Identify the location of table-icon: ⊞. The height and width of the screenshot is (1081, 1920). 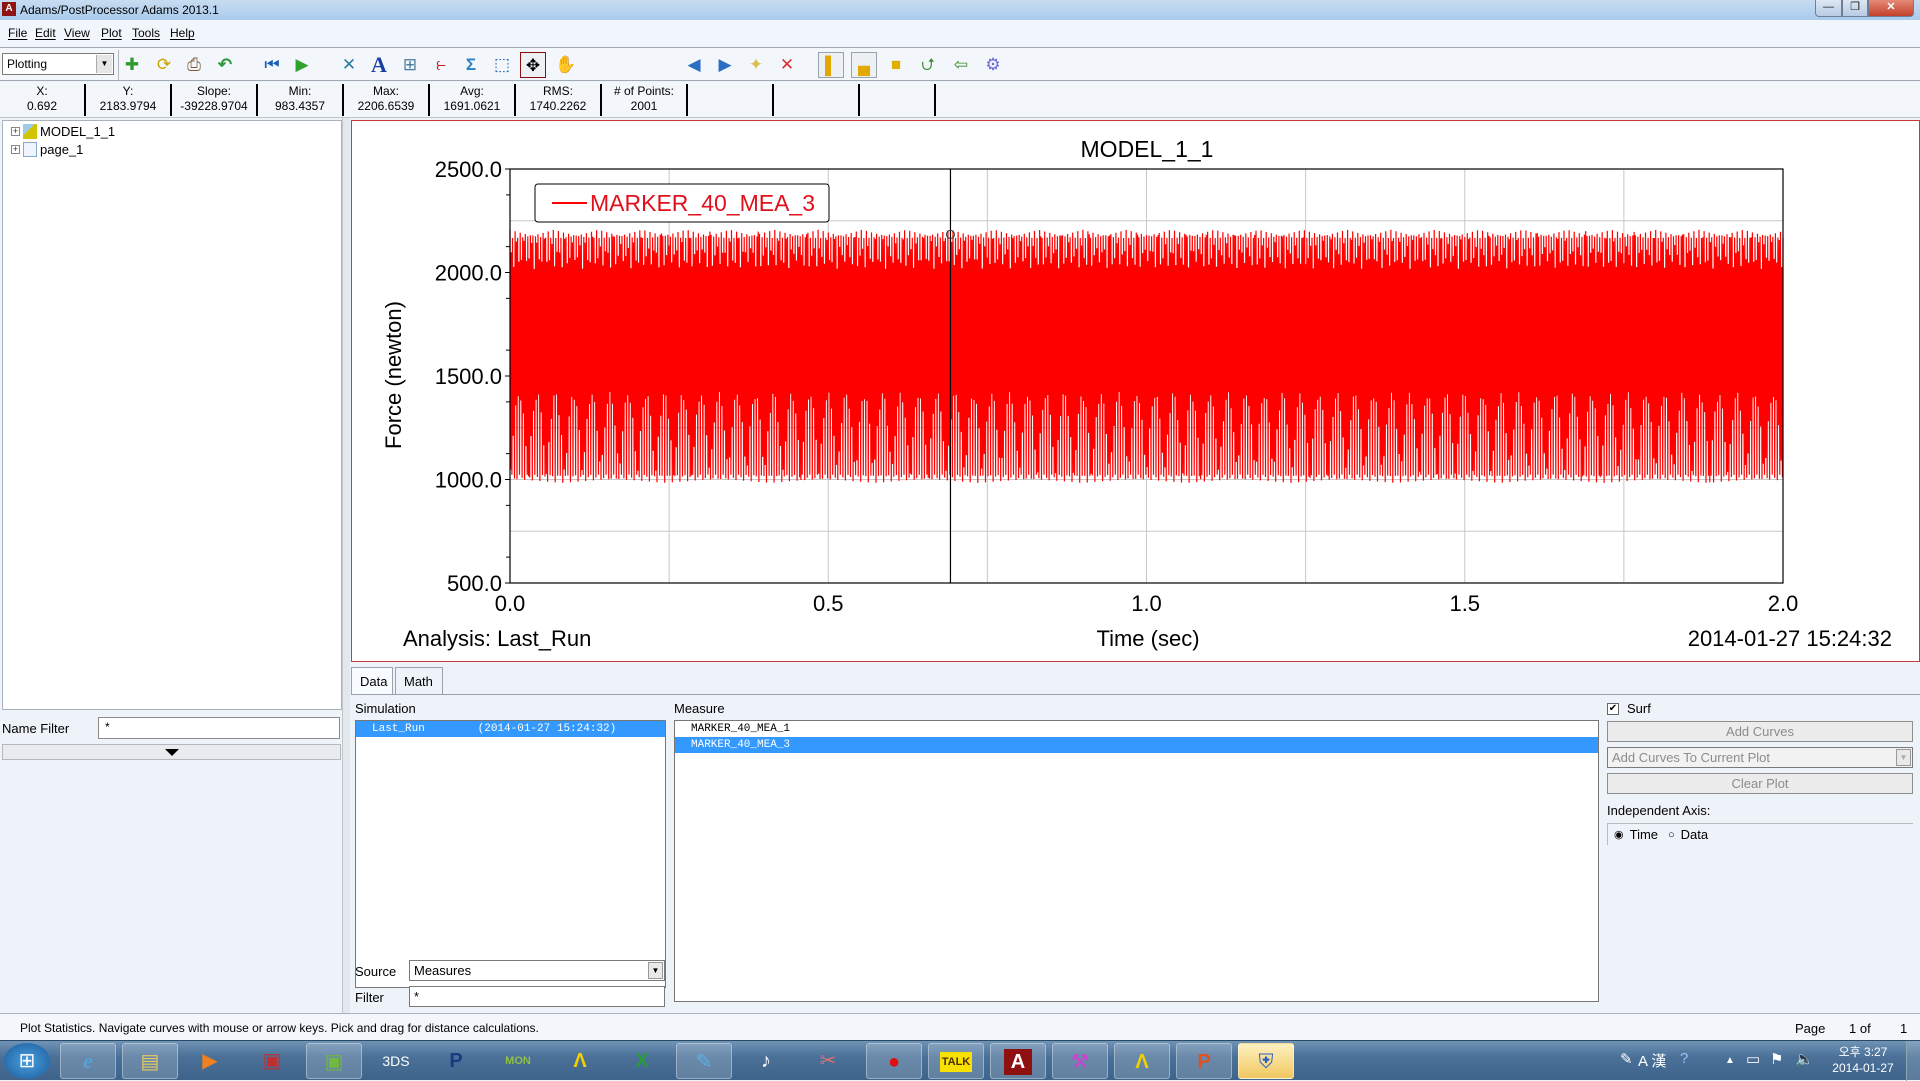
(410, 65).